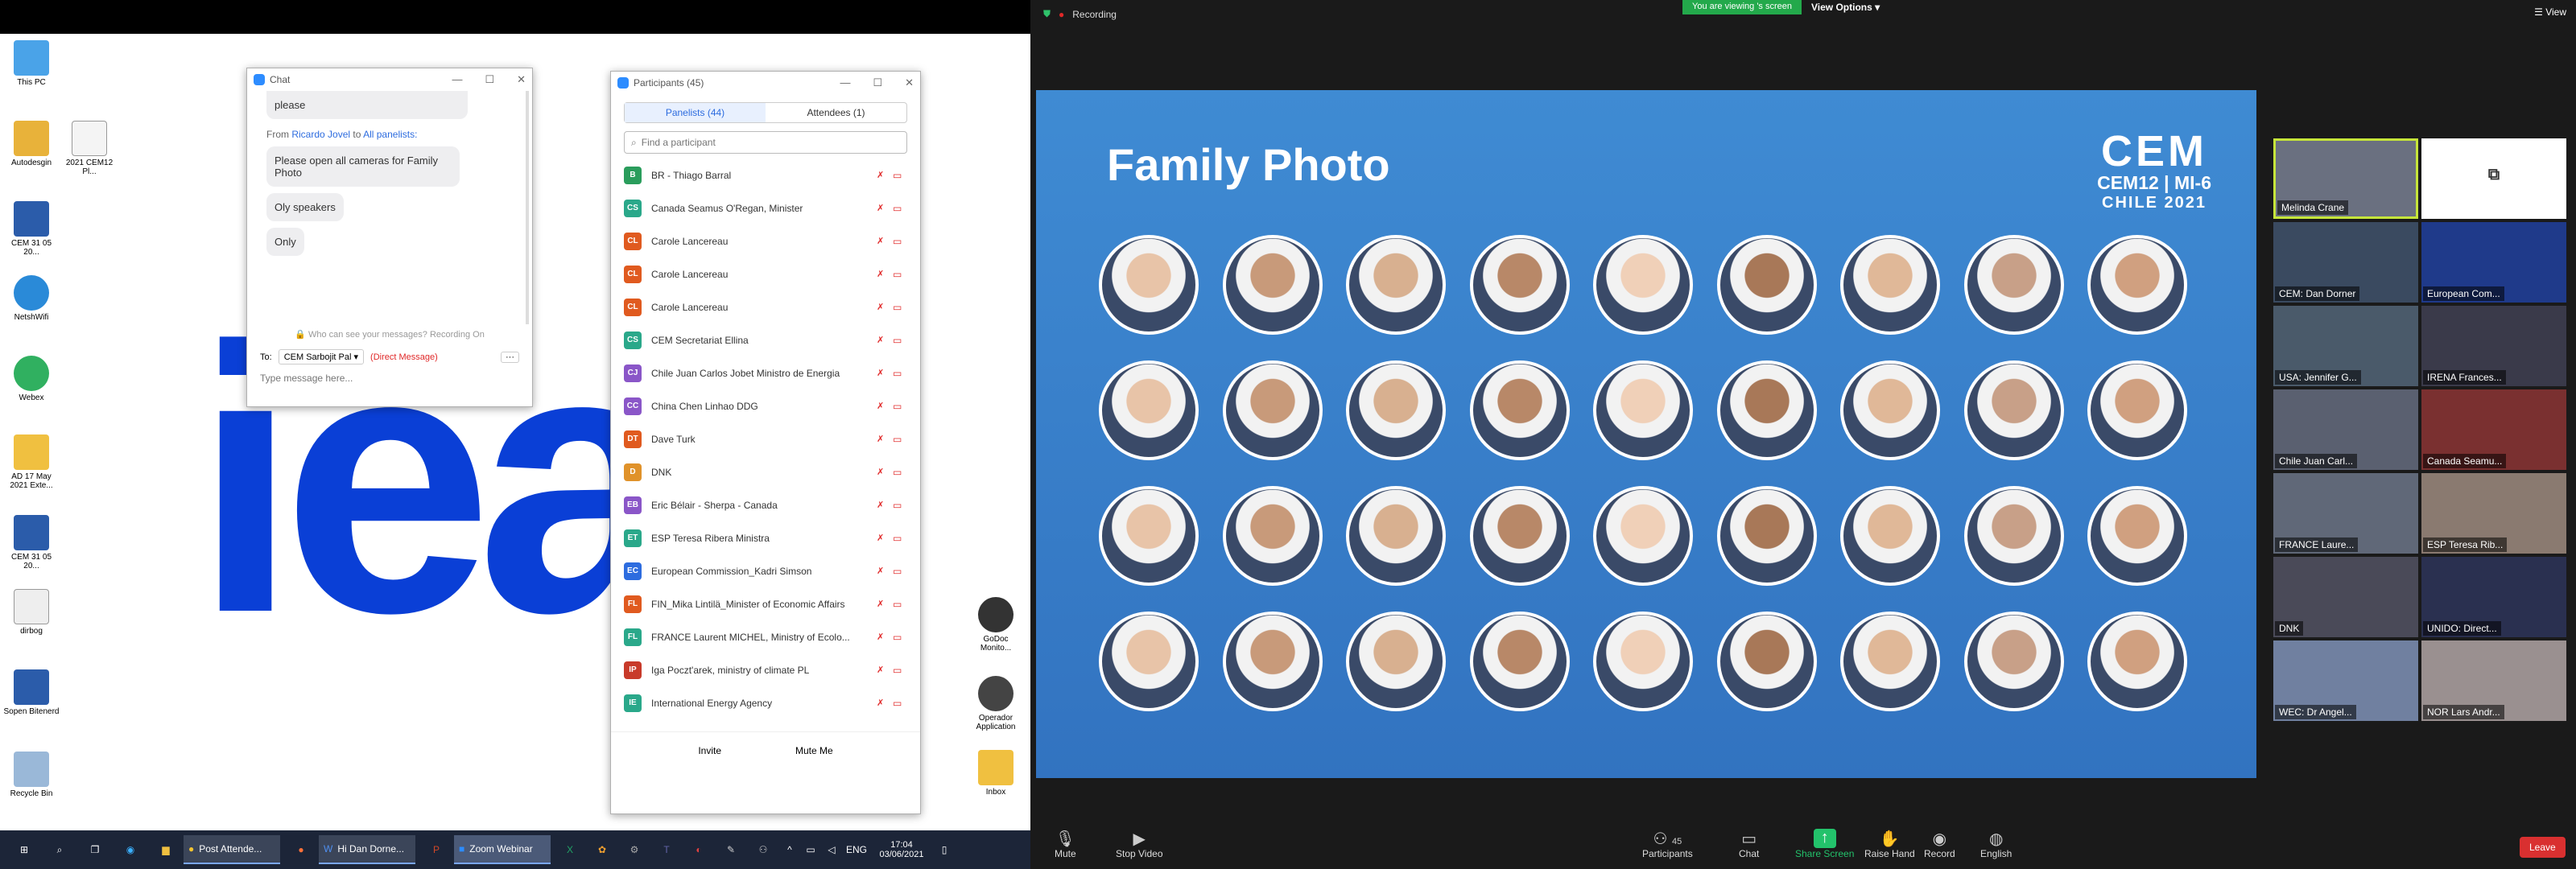  I want to click on stop-video-button: ▶ Stop Video, so click(1139, 844).